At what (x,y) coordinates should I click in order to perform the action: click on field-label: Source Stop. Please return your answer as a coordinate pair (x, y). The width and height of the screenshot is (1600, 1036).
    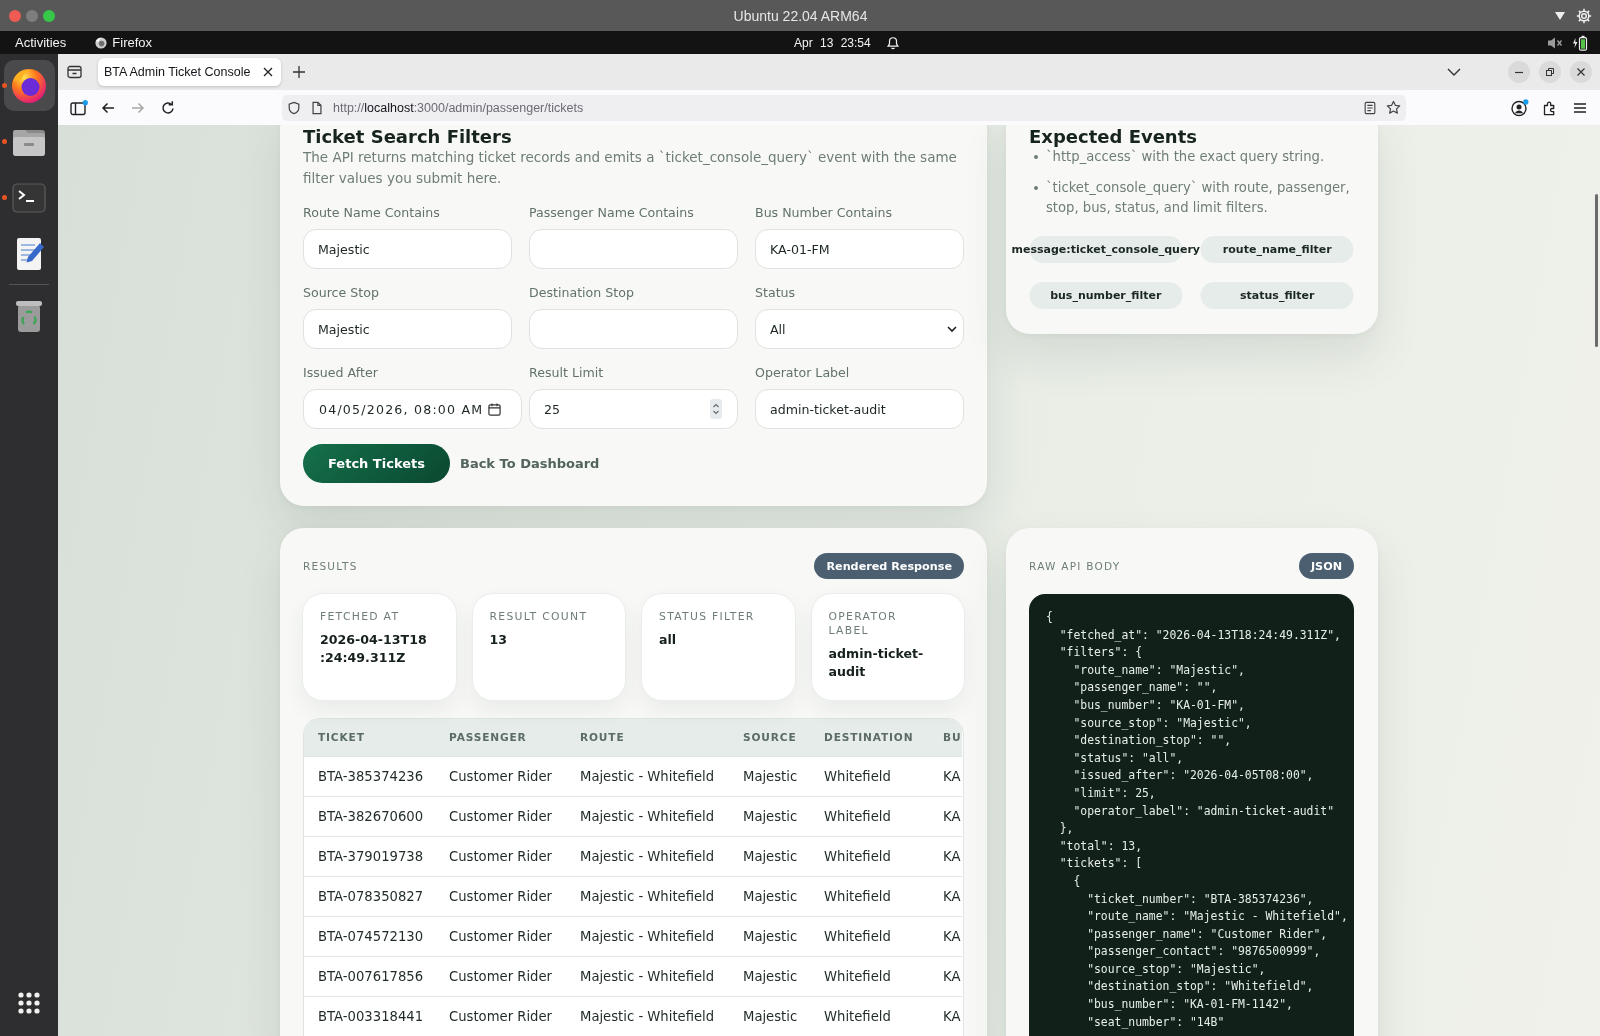
    Looking at the image, I should click on (341, 293).